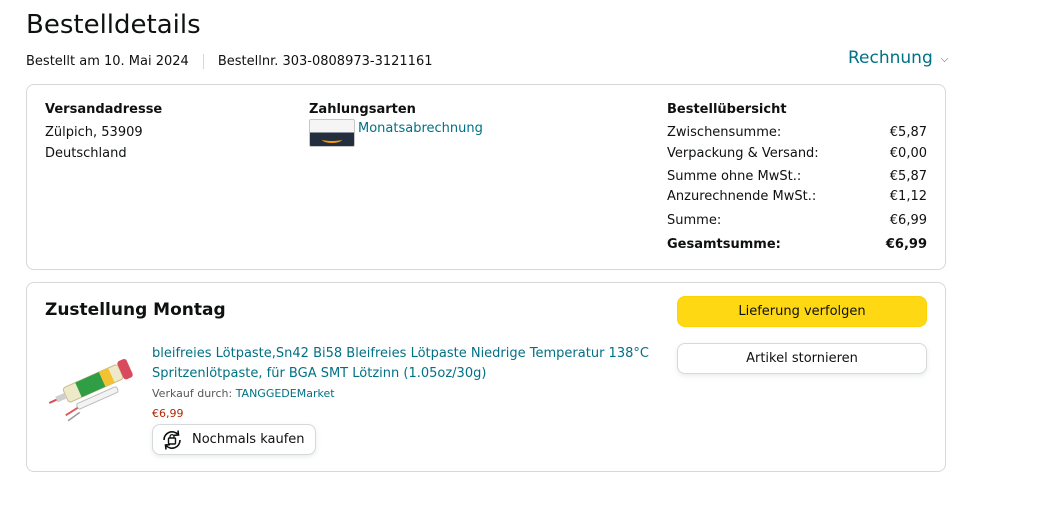 The width and height of the screenshot is (1053, 517). What do you see at coordinates (797, 132) in the screenshot?
I see `summary-row-subtotal: Zwischensumme: €5,87` at bounding box center [797, 132].